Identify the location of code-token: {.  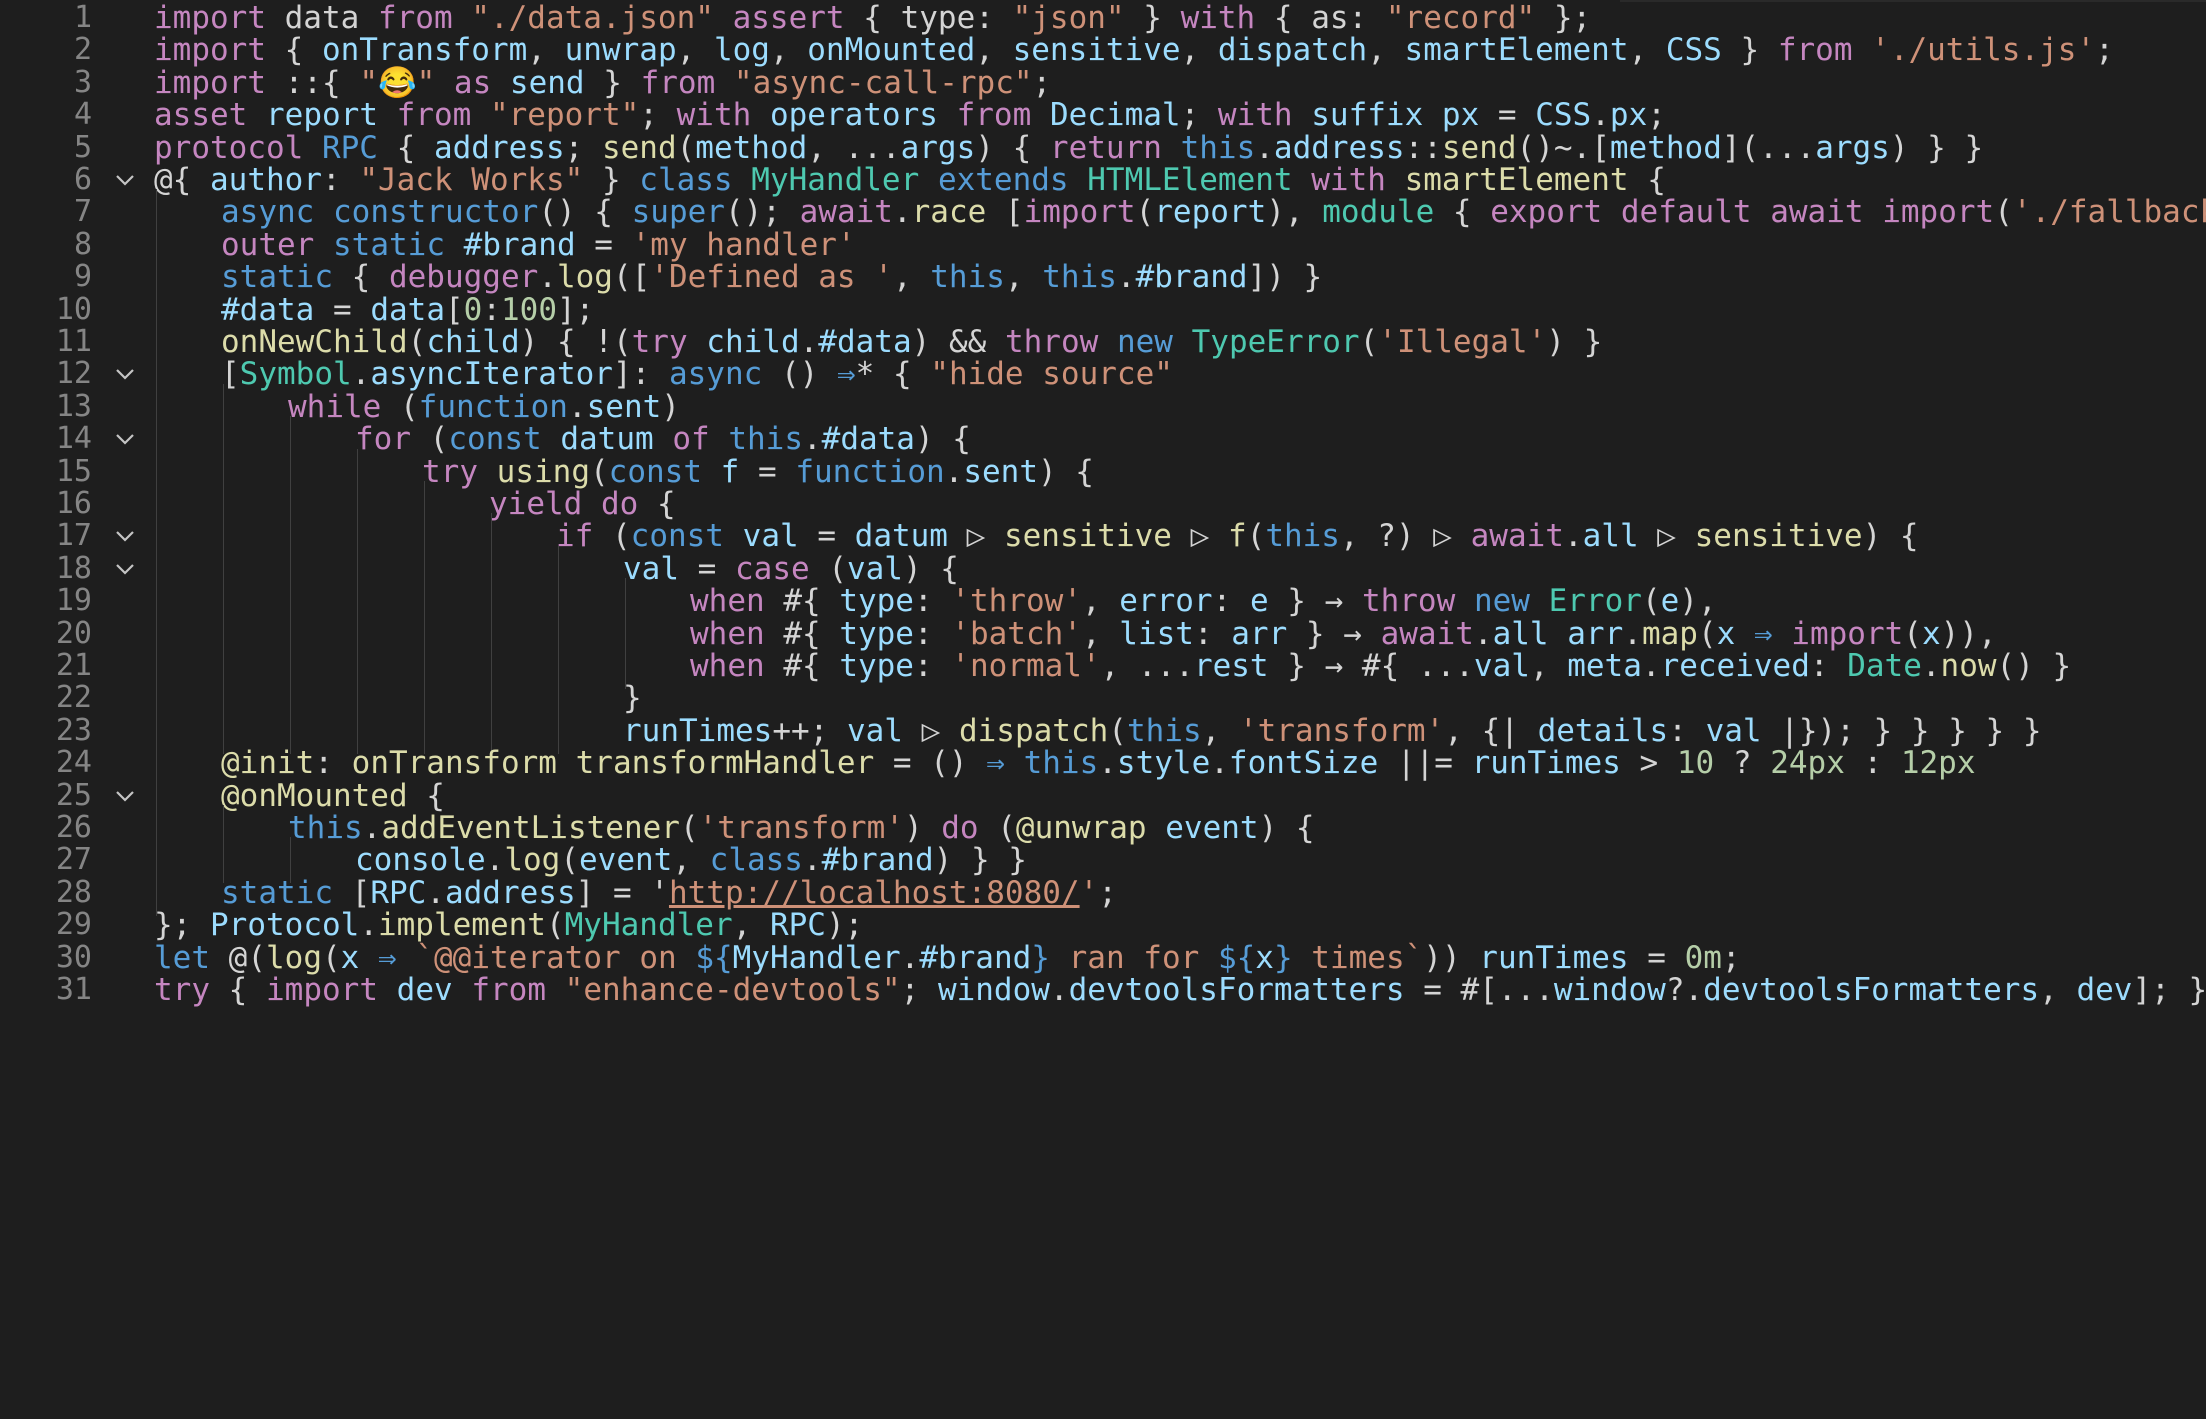
(238, 990).